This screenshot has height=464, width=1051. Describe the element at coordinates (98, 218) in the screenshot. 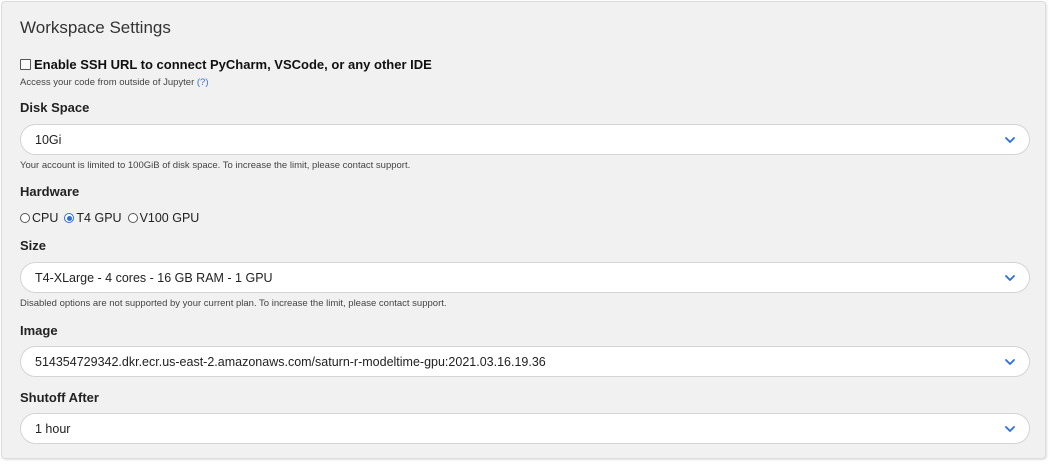

I see `radio-t4-gpu-label: T4 GPU` at that location.